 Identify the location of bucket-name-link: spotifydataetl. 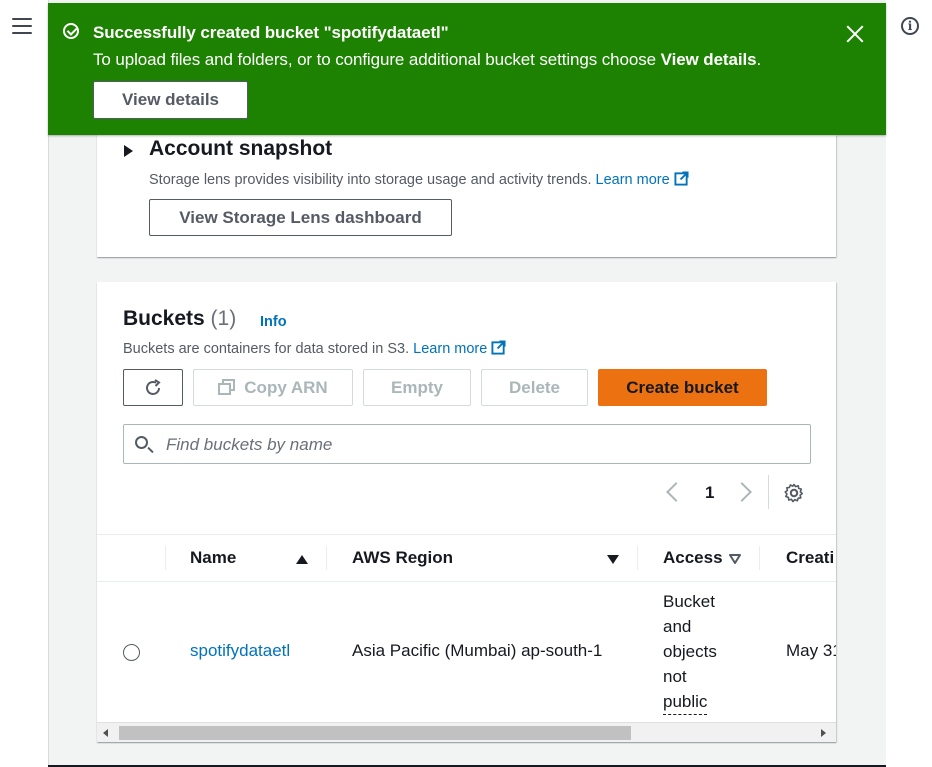
(240, 651).